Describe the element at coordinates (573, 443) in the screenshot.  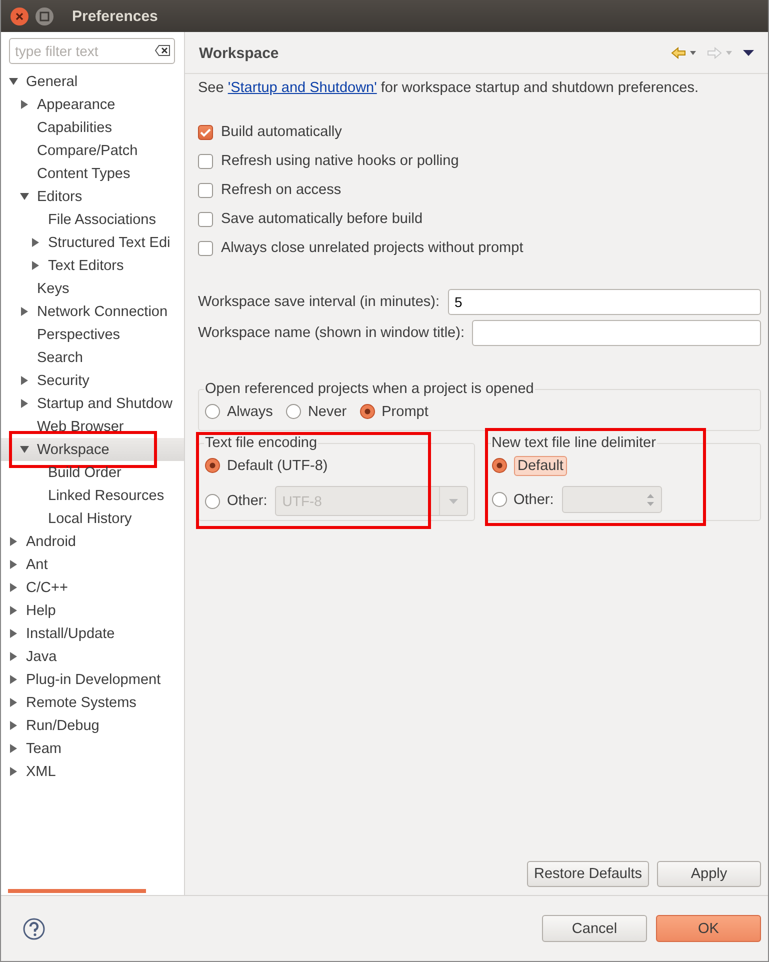
I see `group-title: New text file line delimiter` at that location.